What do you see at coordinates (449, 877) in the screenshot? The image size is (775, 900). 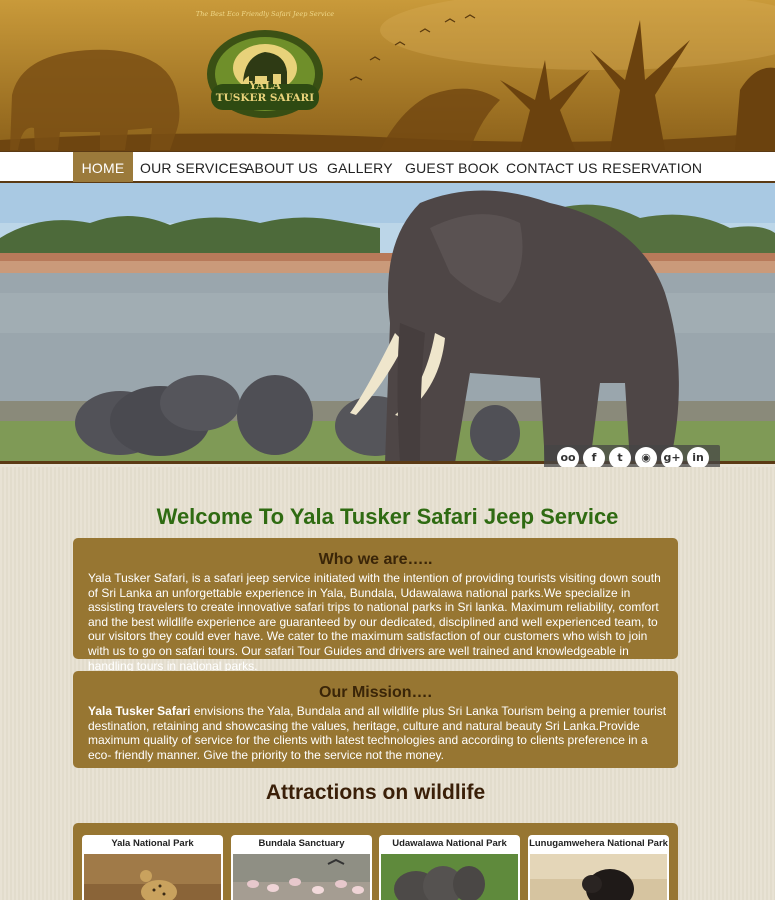 I see `elephant-herd-image` at bounding box center [449, 877].